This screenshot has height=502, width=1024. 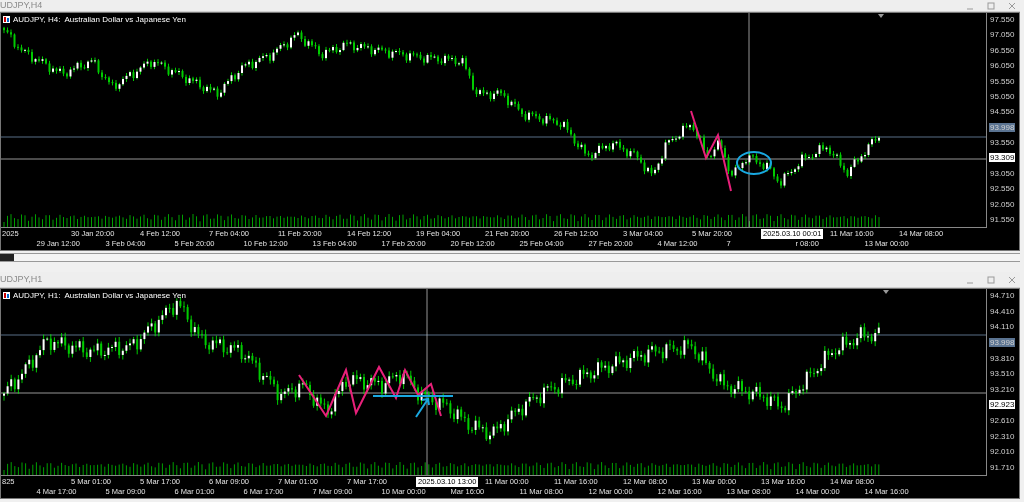 I want to click on price-label: 93.210, so click(x=1002, y=389).